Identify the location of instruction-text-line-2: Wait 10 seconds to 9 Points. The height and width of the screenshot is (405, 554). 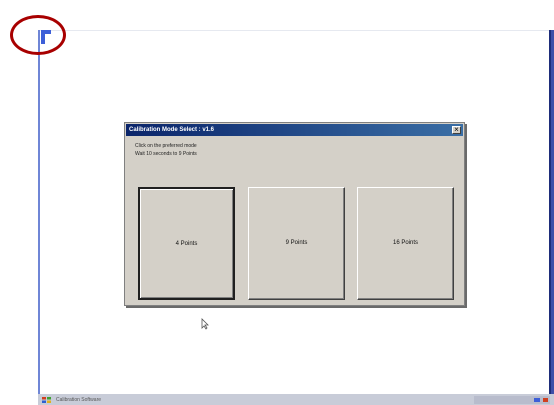
(166, 154).